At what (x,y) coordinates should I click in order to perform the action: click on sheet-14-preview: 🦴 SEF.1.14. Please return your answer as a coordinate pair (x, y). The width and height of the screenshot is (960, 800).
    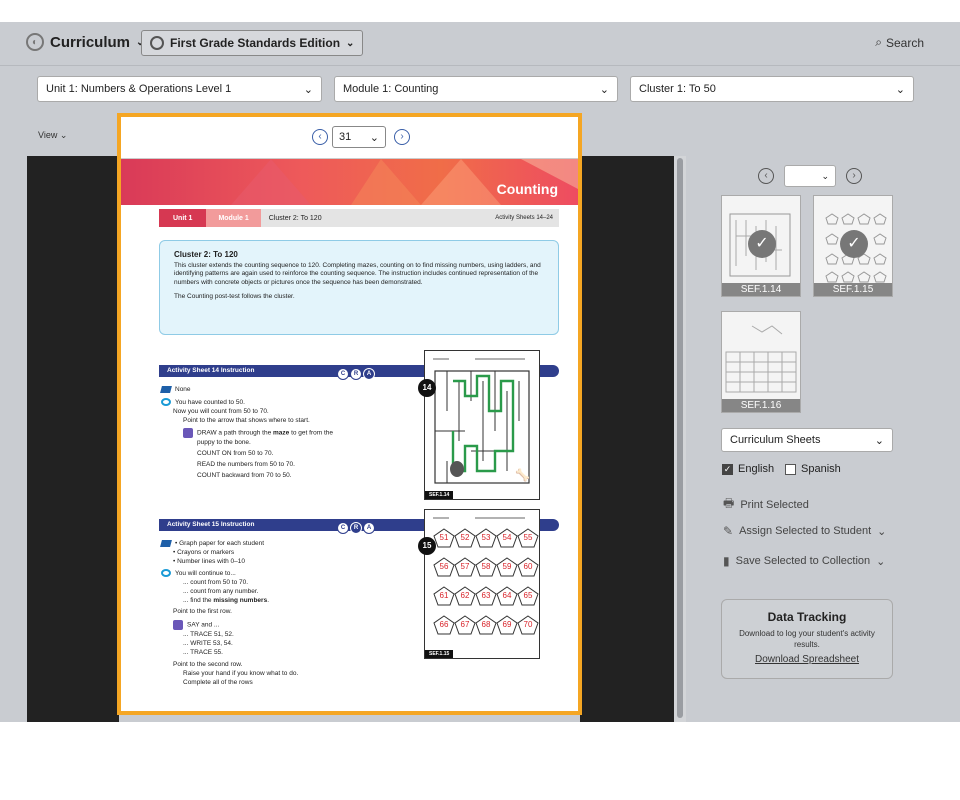
    Looking at the image, I should click on (482, 425).